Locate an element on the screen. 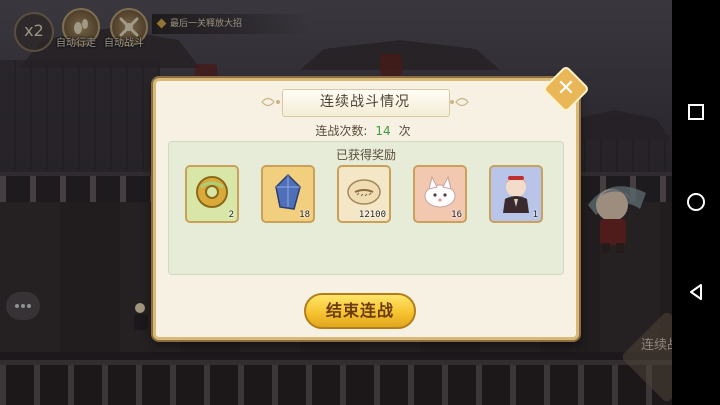 Image resolution: width=720 pixels, height=405 pixels. gold-ring-icon is located at coordinates (212, 192).